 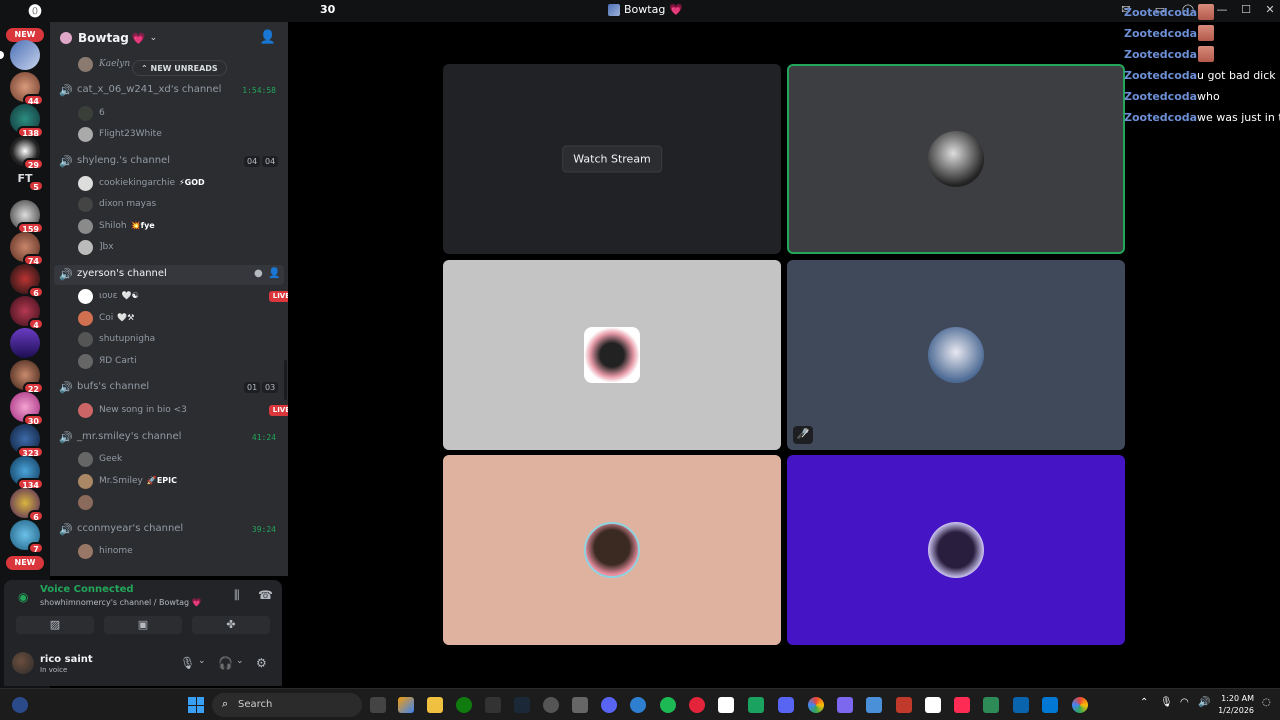 I want to click on noise-suppression-icon: ⫼, so click(x=237, y=595).